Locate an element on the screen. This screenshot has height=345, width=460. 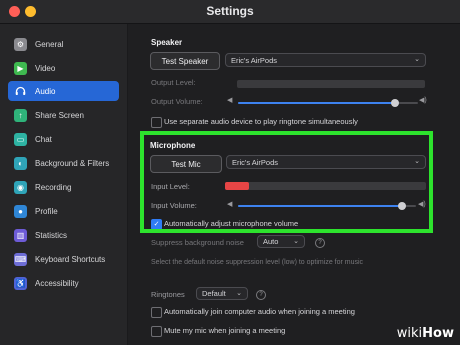
keyboard-icon: ⌨ is located at coordinates (20, 259).